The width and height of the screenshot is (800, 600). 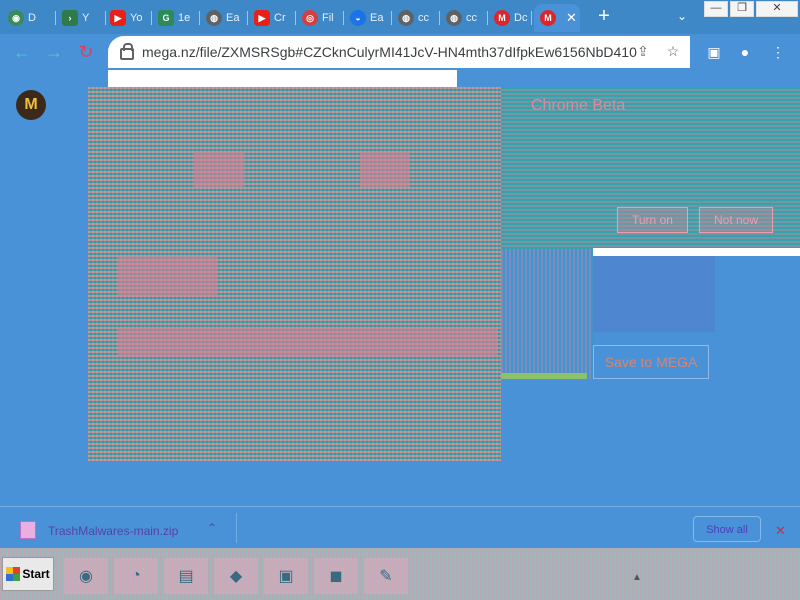 What do you see at coordinates (86, 576) in the screenshot?
I see `taskbar-chrome-icon: ◉` at bounding box center [86, 576].